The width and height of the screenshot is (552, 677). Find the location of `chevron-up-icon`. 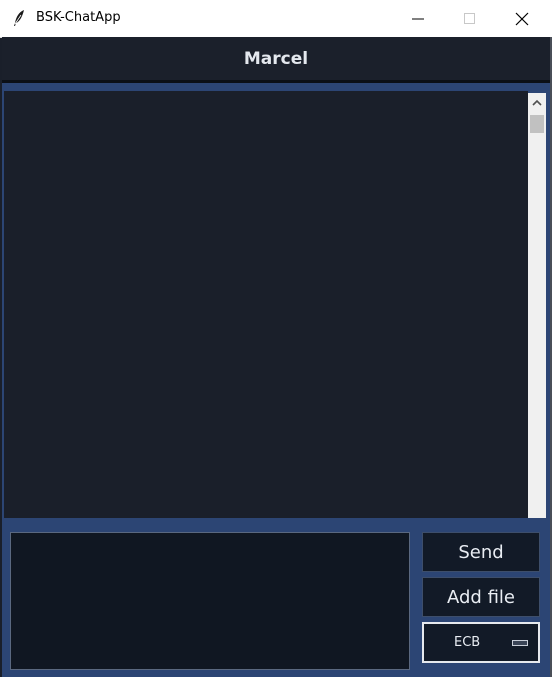

chevron-up-icon is located at coordinates (537, 102).